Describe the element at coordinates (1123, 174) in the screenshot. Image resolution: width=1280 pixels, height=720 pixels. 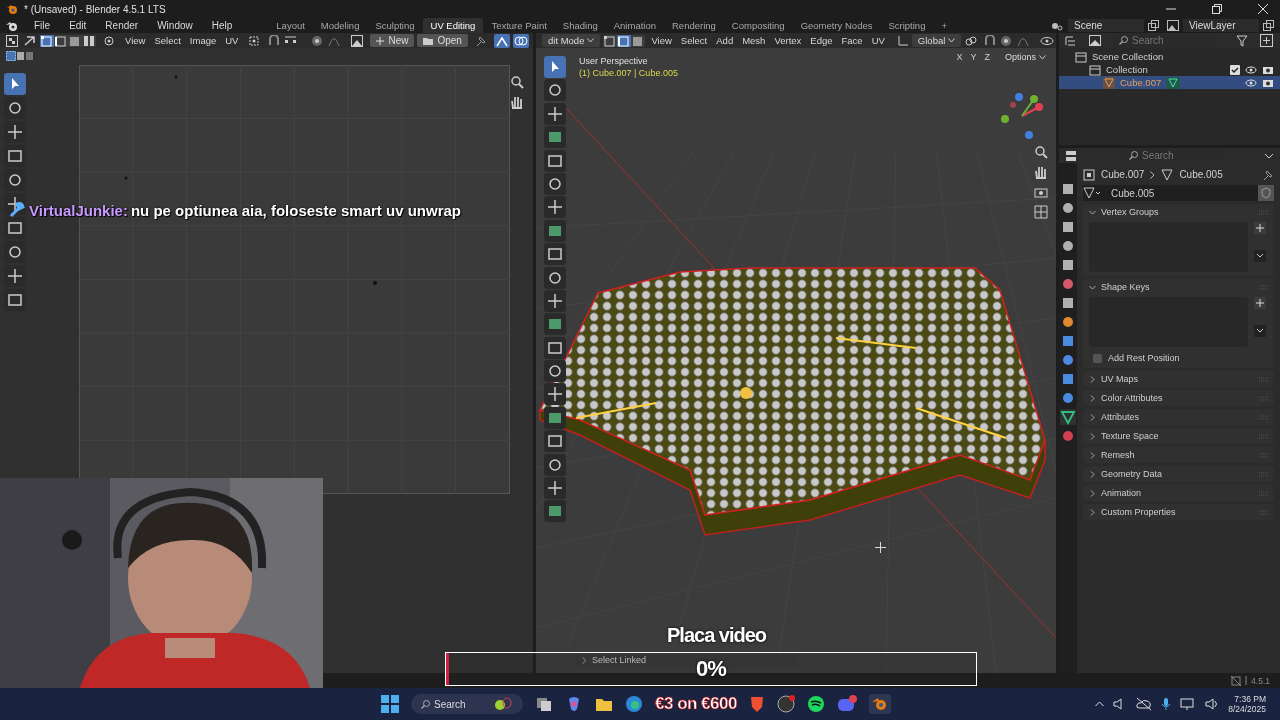
I see `breadcrumb-item: Cube.007` at that location.